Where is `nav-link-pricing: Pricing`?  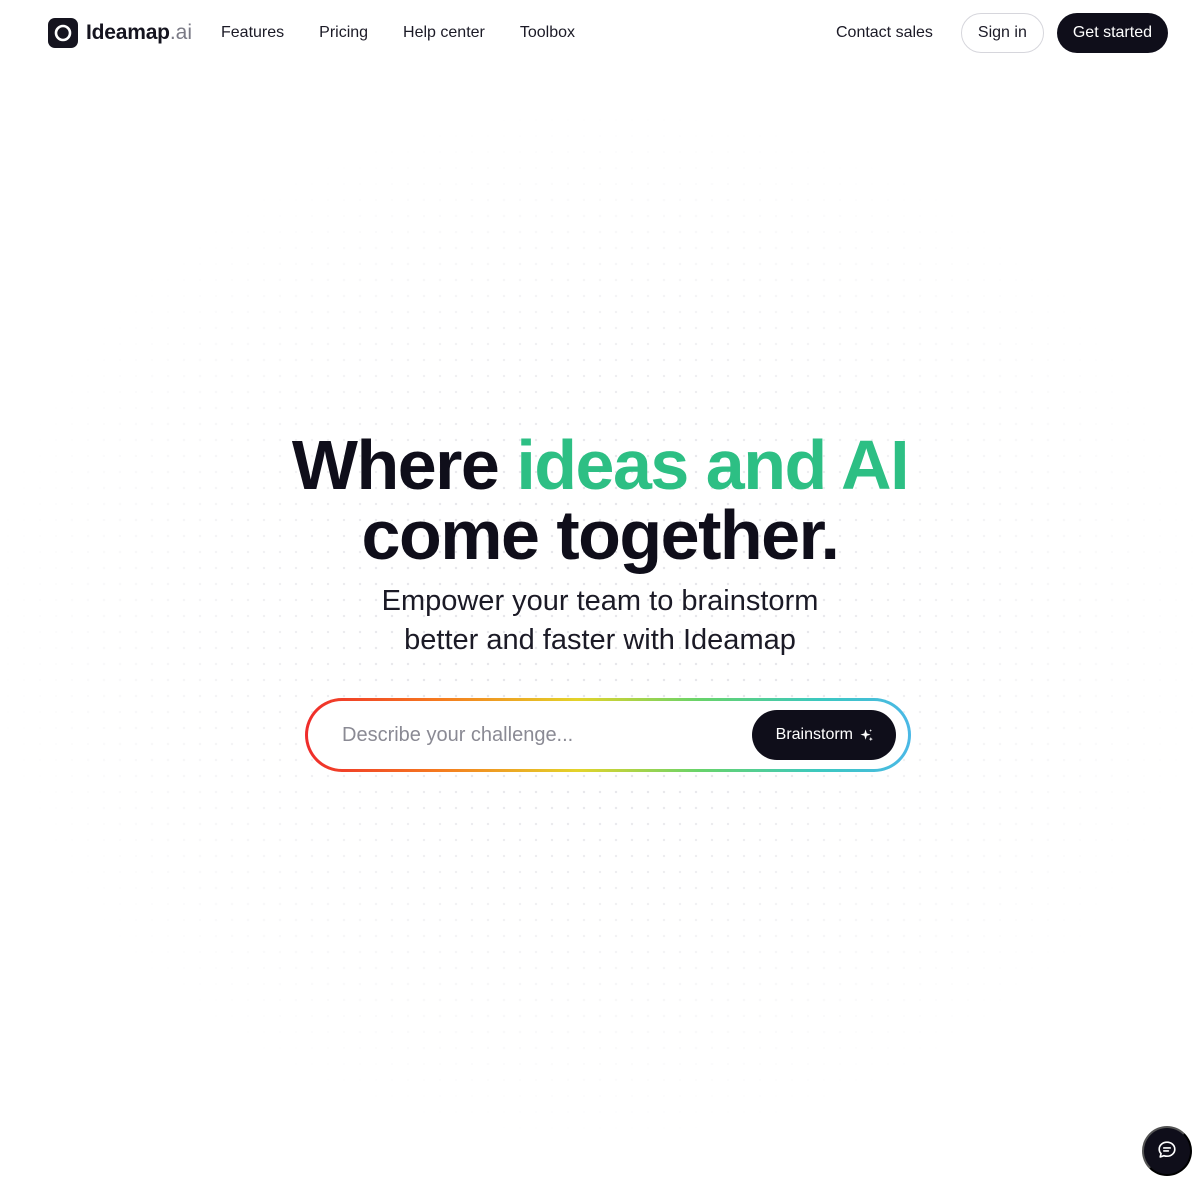
nav-link-pricing: Pricing is located at coordinates (343, 33).